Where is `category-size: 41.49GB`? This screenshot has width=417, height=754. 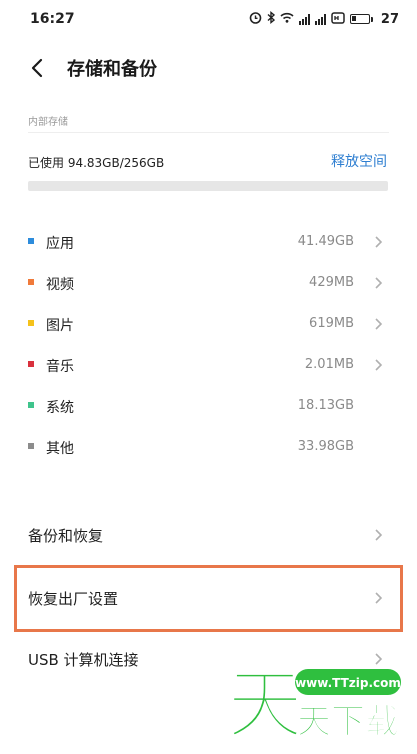
category-size: 41.49GB is located at coordinates (325, 241).